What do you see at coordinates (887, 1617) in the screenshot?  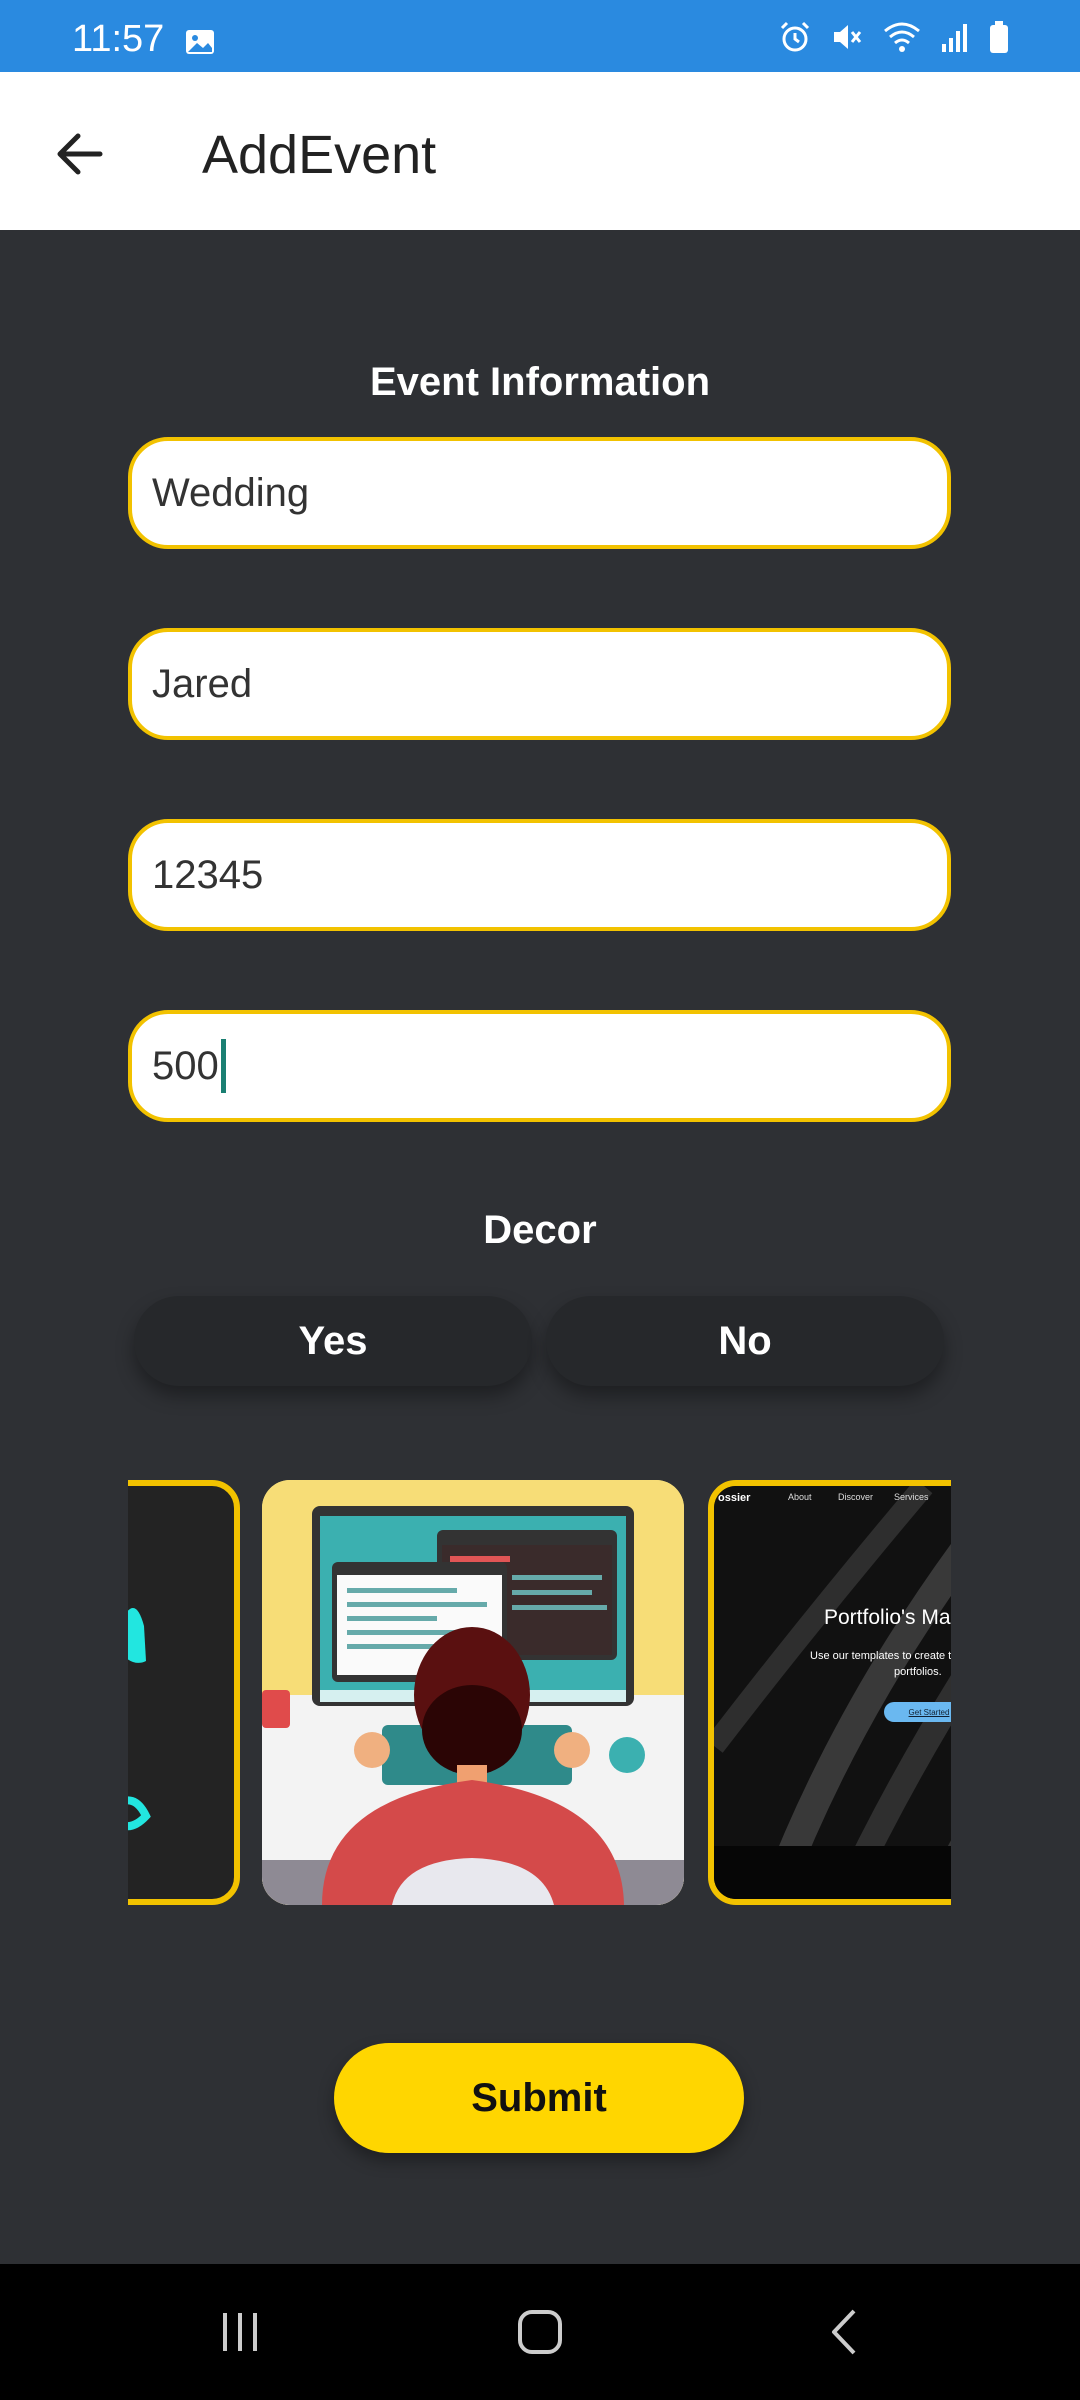 I see `portfolio-headline: Portfolio's Ma` at bounding box center [887, 1617].